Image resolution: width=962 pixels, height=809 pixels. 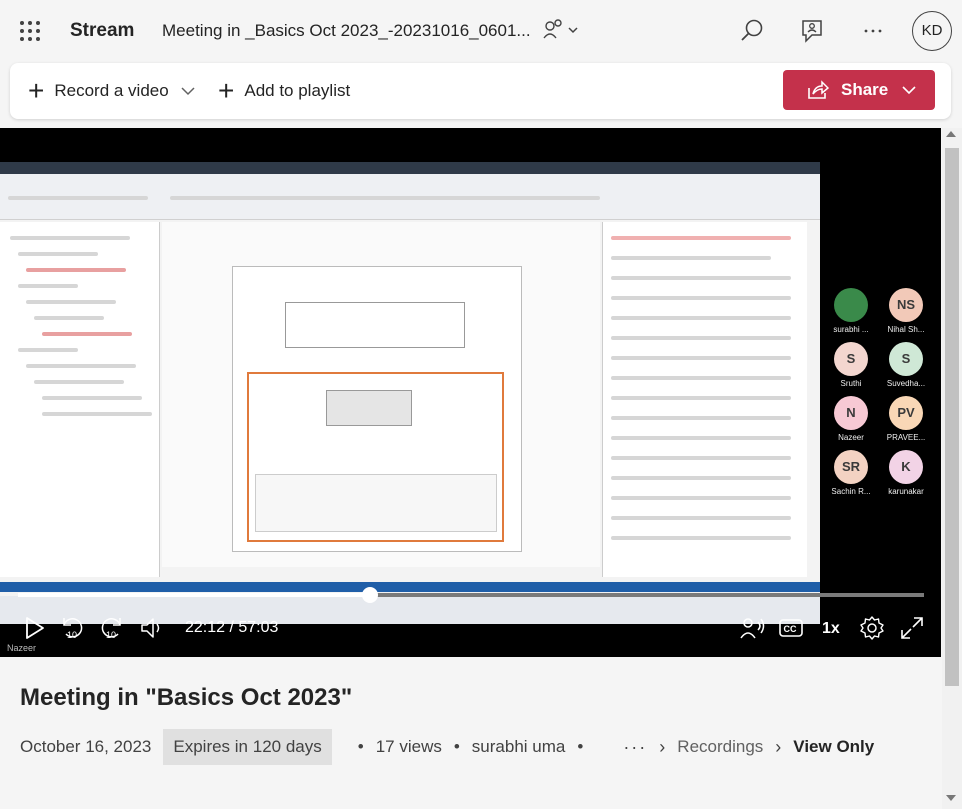 I want to click on browser-thumbnail, so click(x=369, y=408).